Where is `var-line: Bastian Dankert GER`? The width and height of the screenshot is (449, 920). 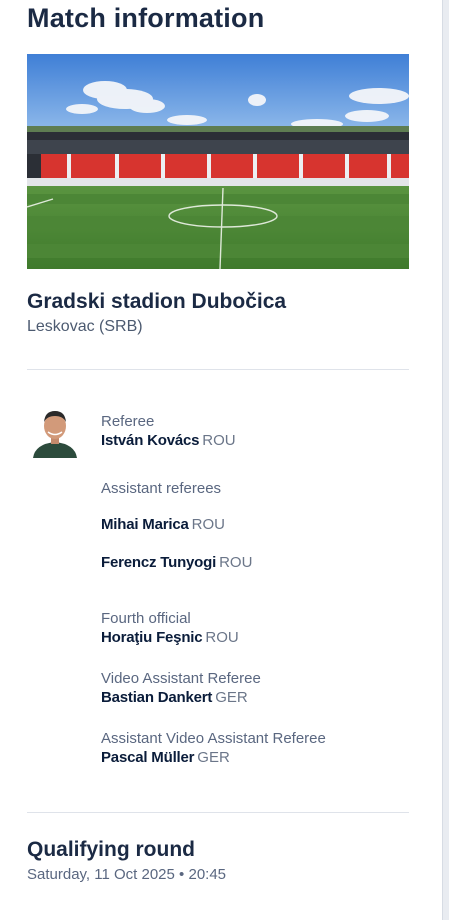 var-line: Bastian Dankert GER is located at coordinates (181, 697).